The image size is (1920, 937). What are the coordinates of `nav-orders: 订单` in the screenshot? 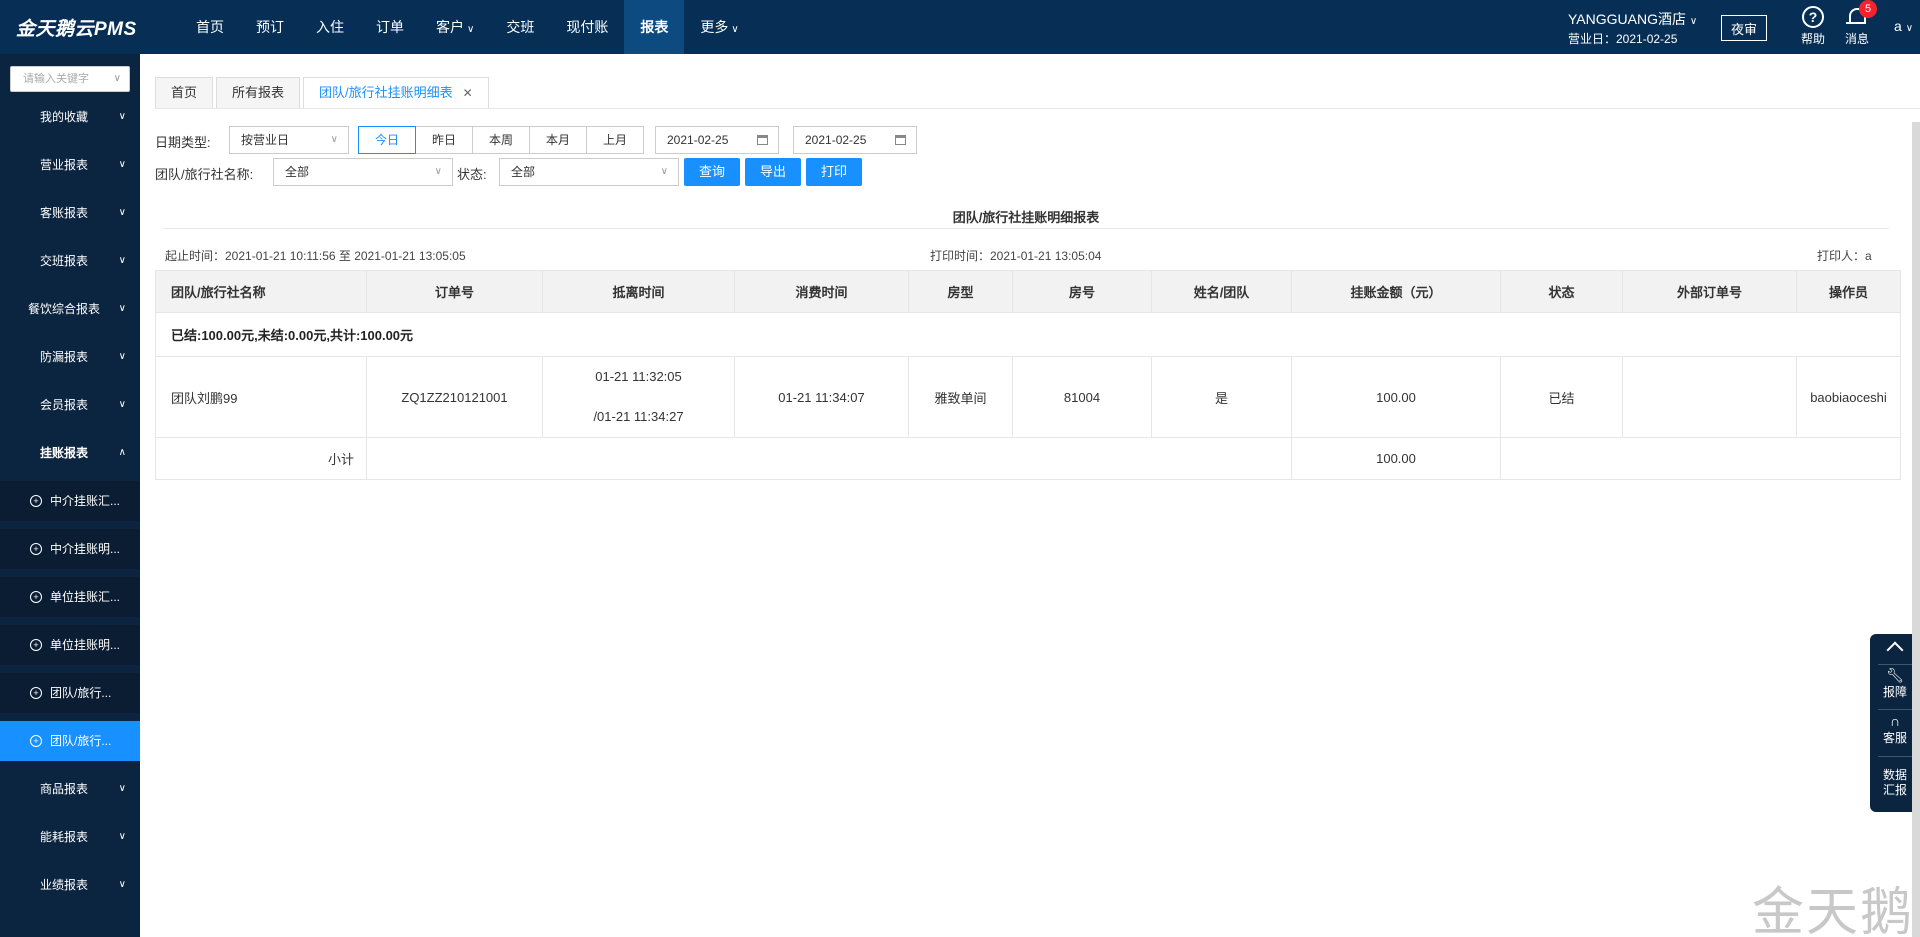 It's located at (390, 27).